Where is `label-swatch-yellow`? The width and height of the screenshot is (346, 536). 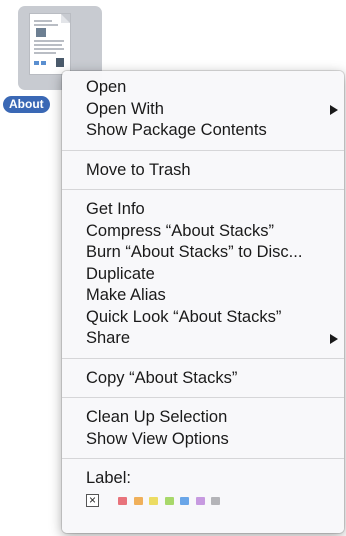 label-swatch-yellow is located at coordinates (153, 501).